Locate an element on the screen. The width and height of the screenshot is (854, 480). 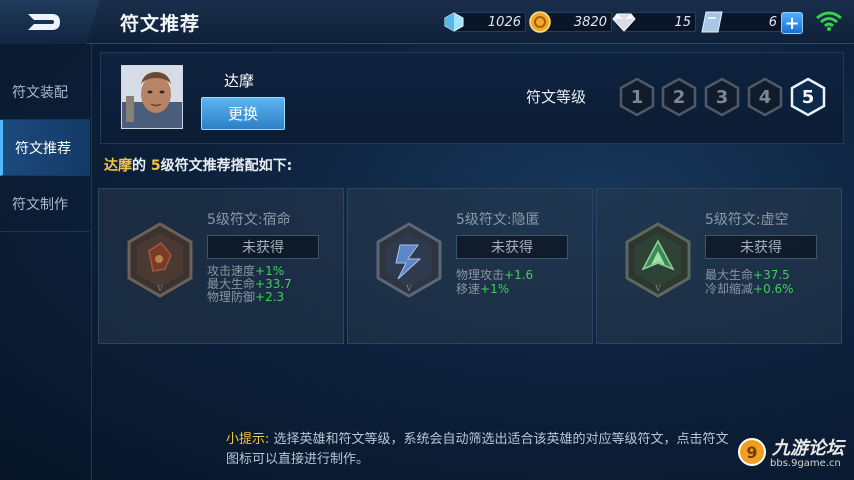
rune-level-label: 符文等级 is located at coordinates (556, 97).